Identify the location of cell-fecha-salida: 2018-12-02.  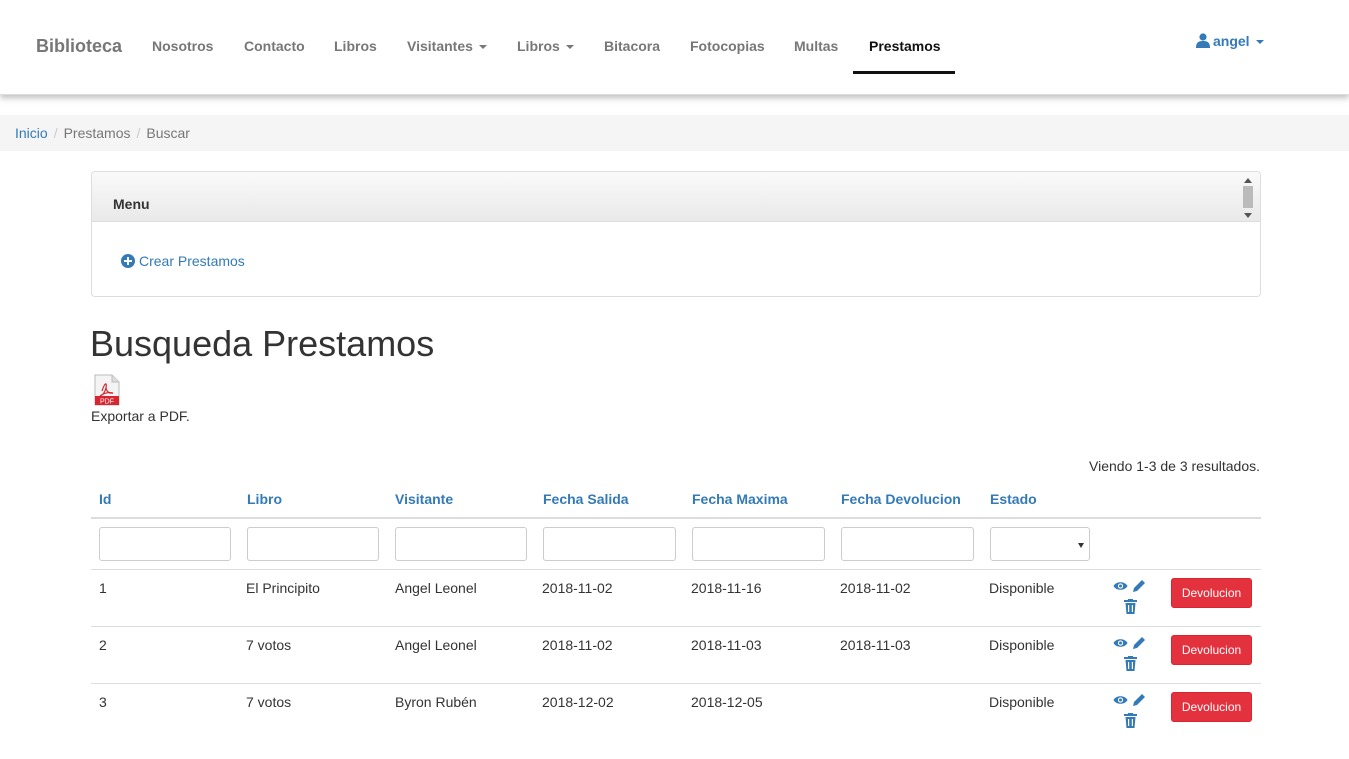
(578, 702).